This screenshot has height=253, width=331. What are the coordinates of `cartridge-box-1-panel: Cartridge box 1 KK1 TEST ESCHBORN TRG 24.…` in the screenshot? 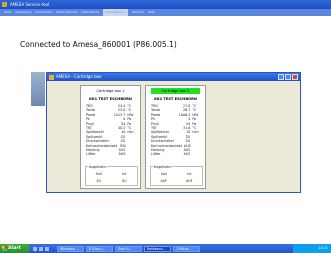 It's located at (110, 137).